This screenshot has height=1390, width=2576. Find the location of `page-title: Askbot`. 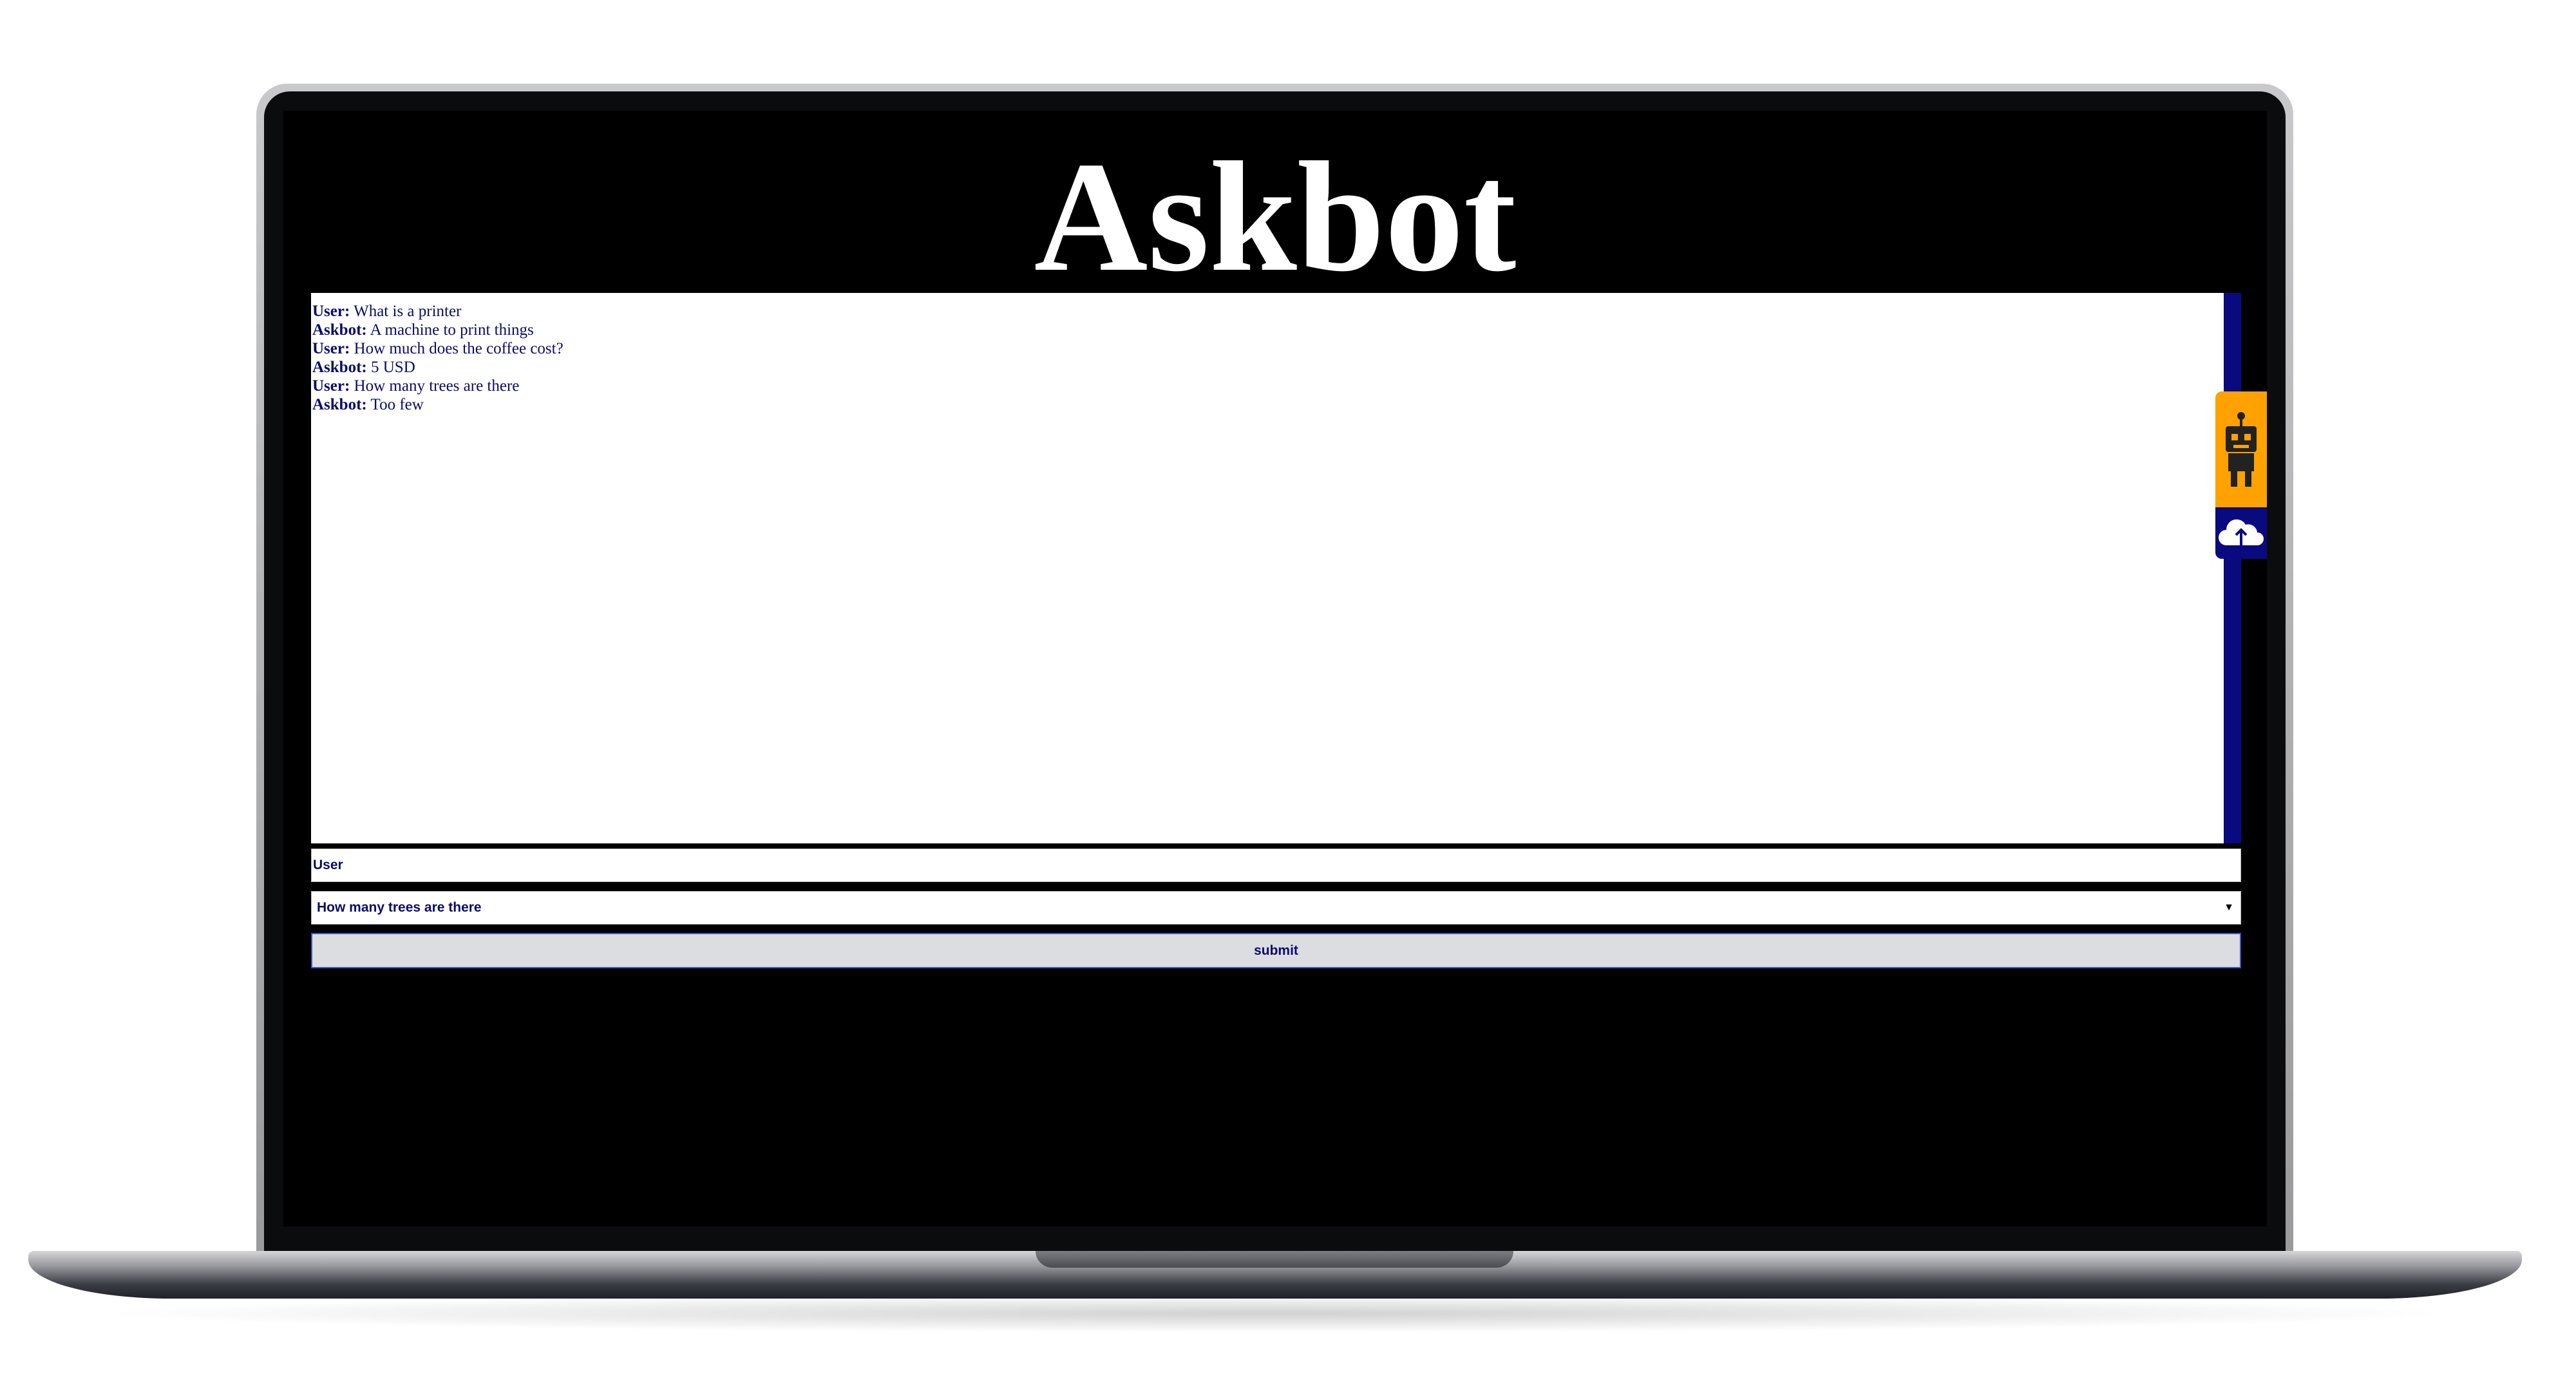

page-title: Askbot is located at coordinates (1275, 216).